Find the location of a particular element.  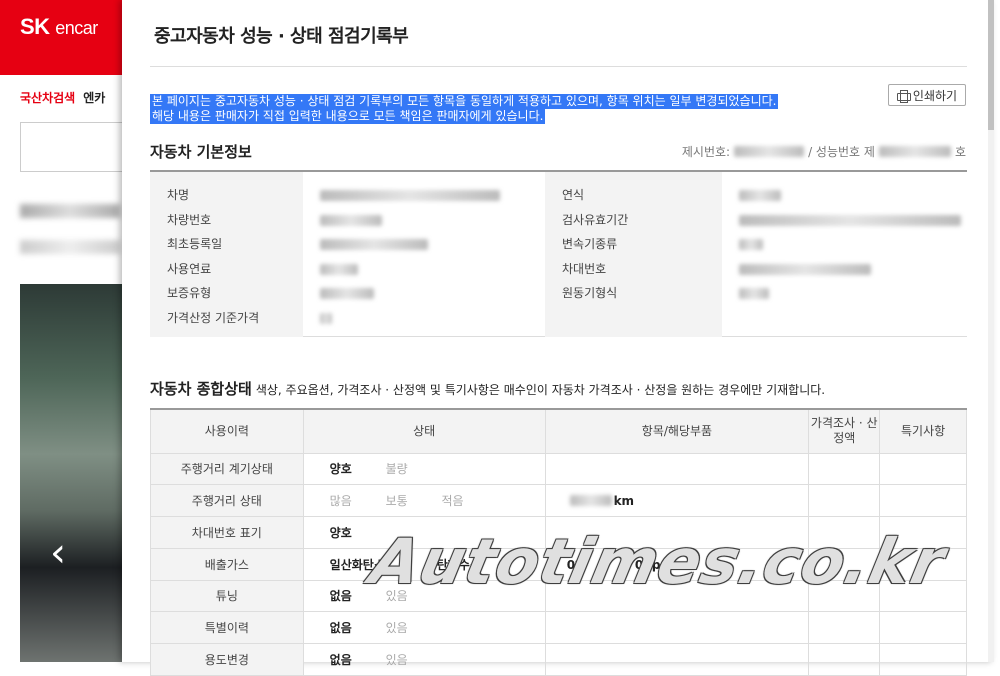

label-first-registration: 최초등록일 is located at coordinates (195, 244).